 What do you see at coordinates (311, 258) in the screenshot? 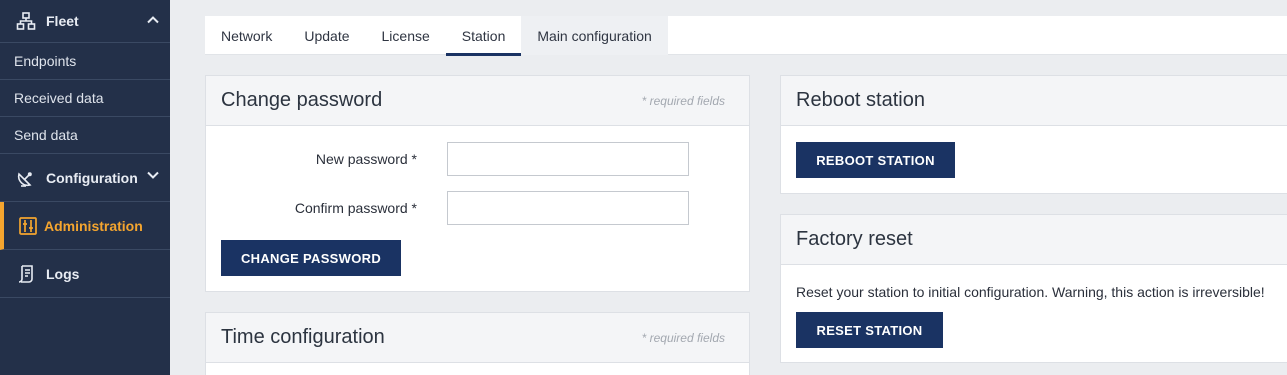
I see `change-password-button: CHANGE PASSWORD` at bounding box center [311, 258].